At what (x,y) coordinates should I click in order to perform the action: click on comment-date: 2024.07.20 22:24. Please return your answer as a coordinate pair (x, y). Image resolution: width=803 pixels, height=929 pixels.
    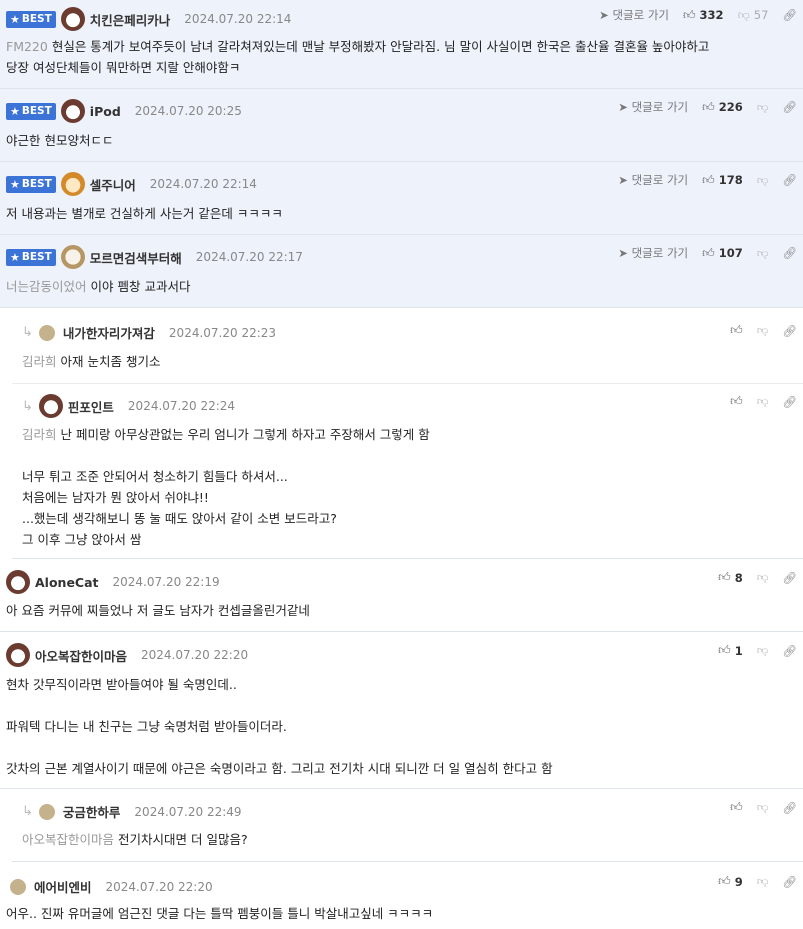
    Looking at the image, I should click on (181, 406).